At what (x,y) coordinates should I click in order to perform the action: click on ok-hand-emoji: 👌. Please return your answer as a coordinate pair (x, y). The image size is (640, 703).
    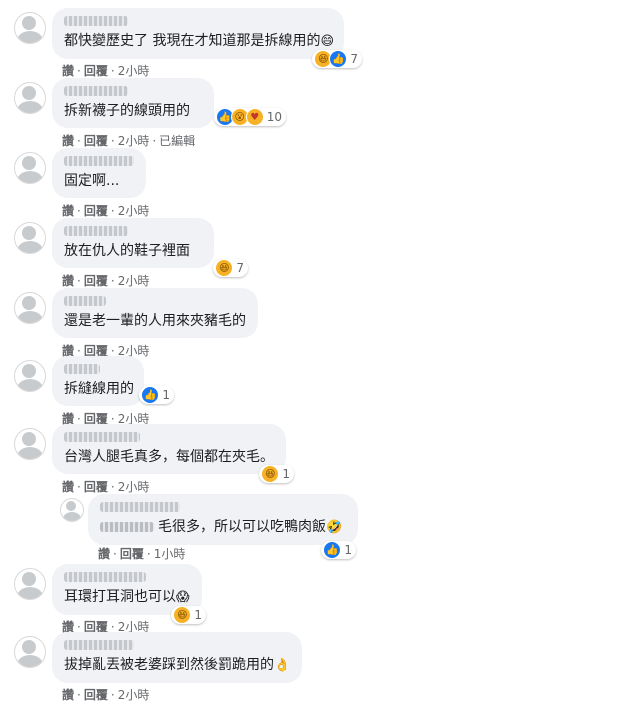
    Looking at the image, I should click on (282, 665).